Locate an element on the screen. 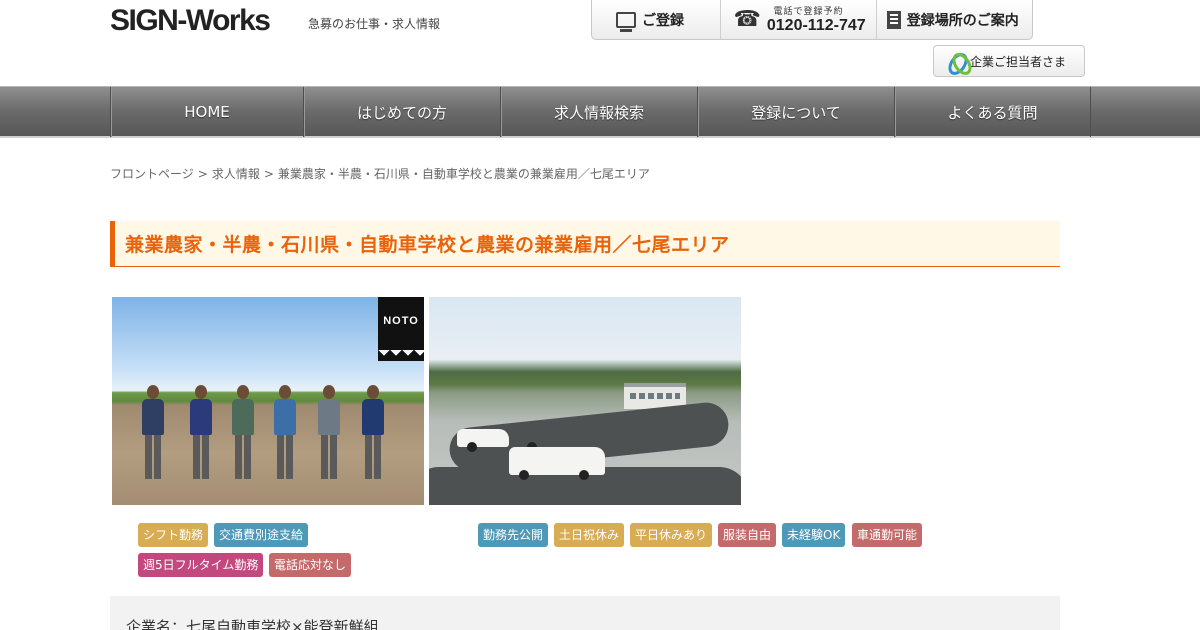 The width and height of the screenshot is (1200, 630). global-nav: HOME はじめての方 求人情報検索 登録について よくある質問 is located at coordinates (600, 112).